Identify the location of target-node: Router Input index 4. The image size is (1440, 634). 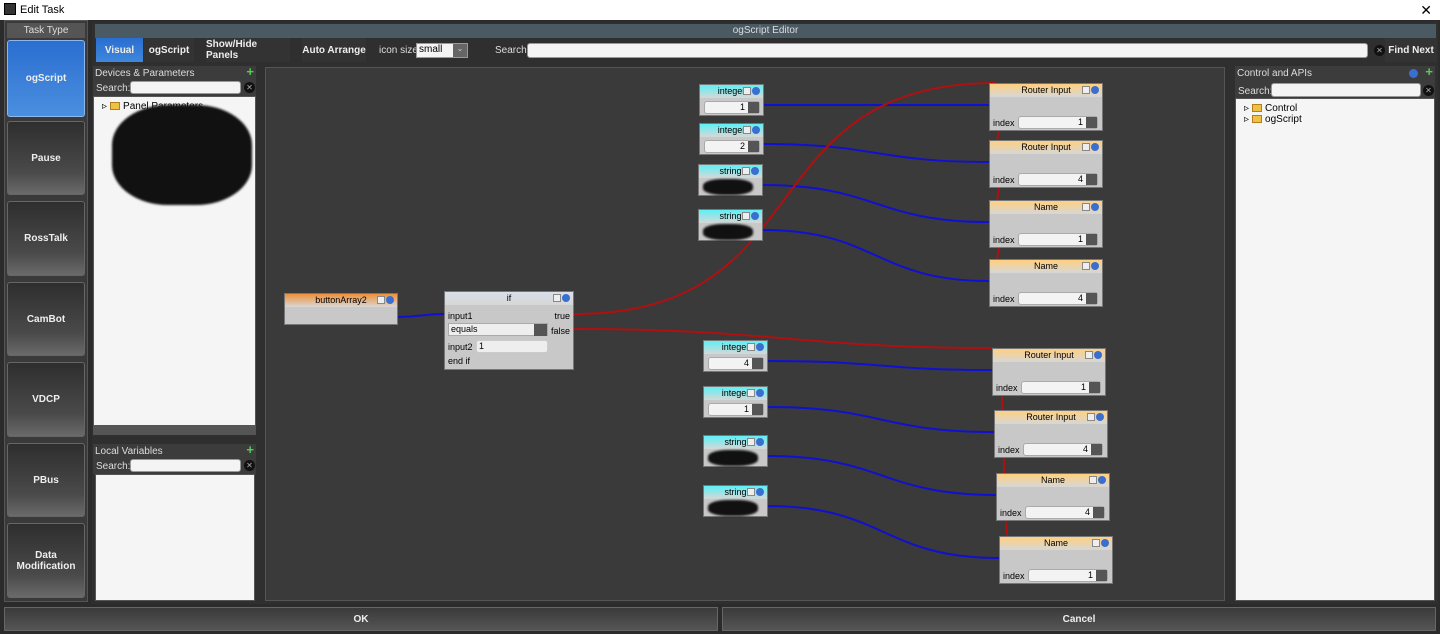
(1051, 434).